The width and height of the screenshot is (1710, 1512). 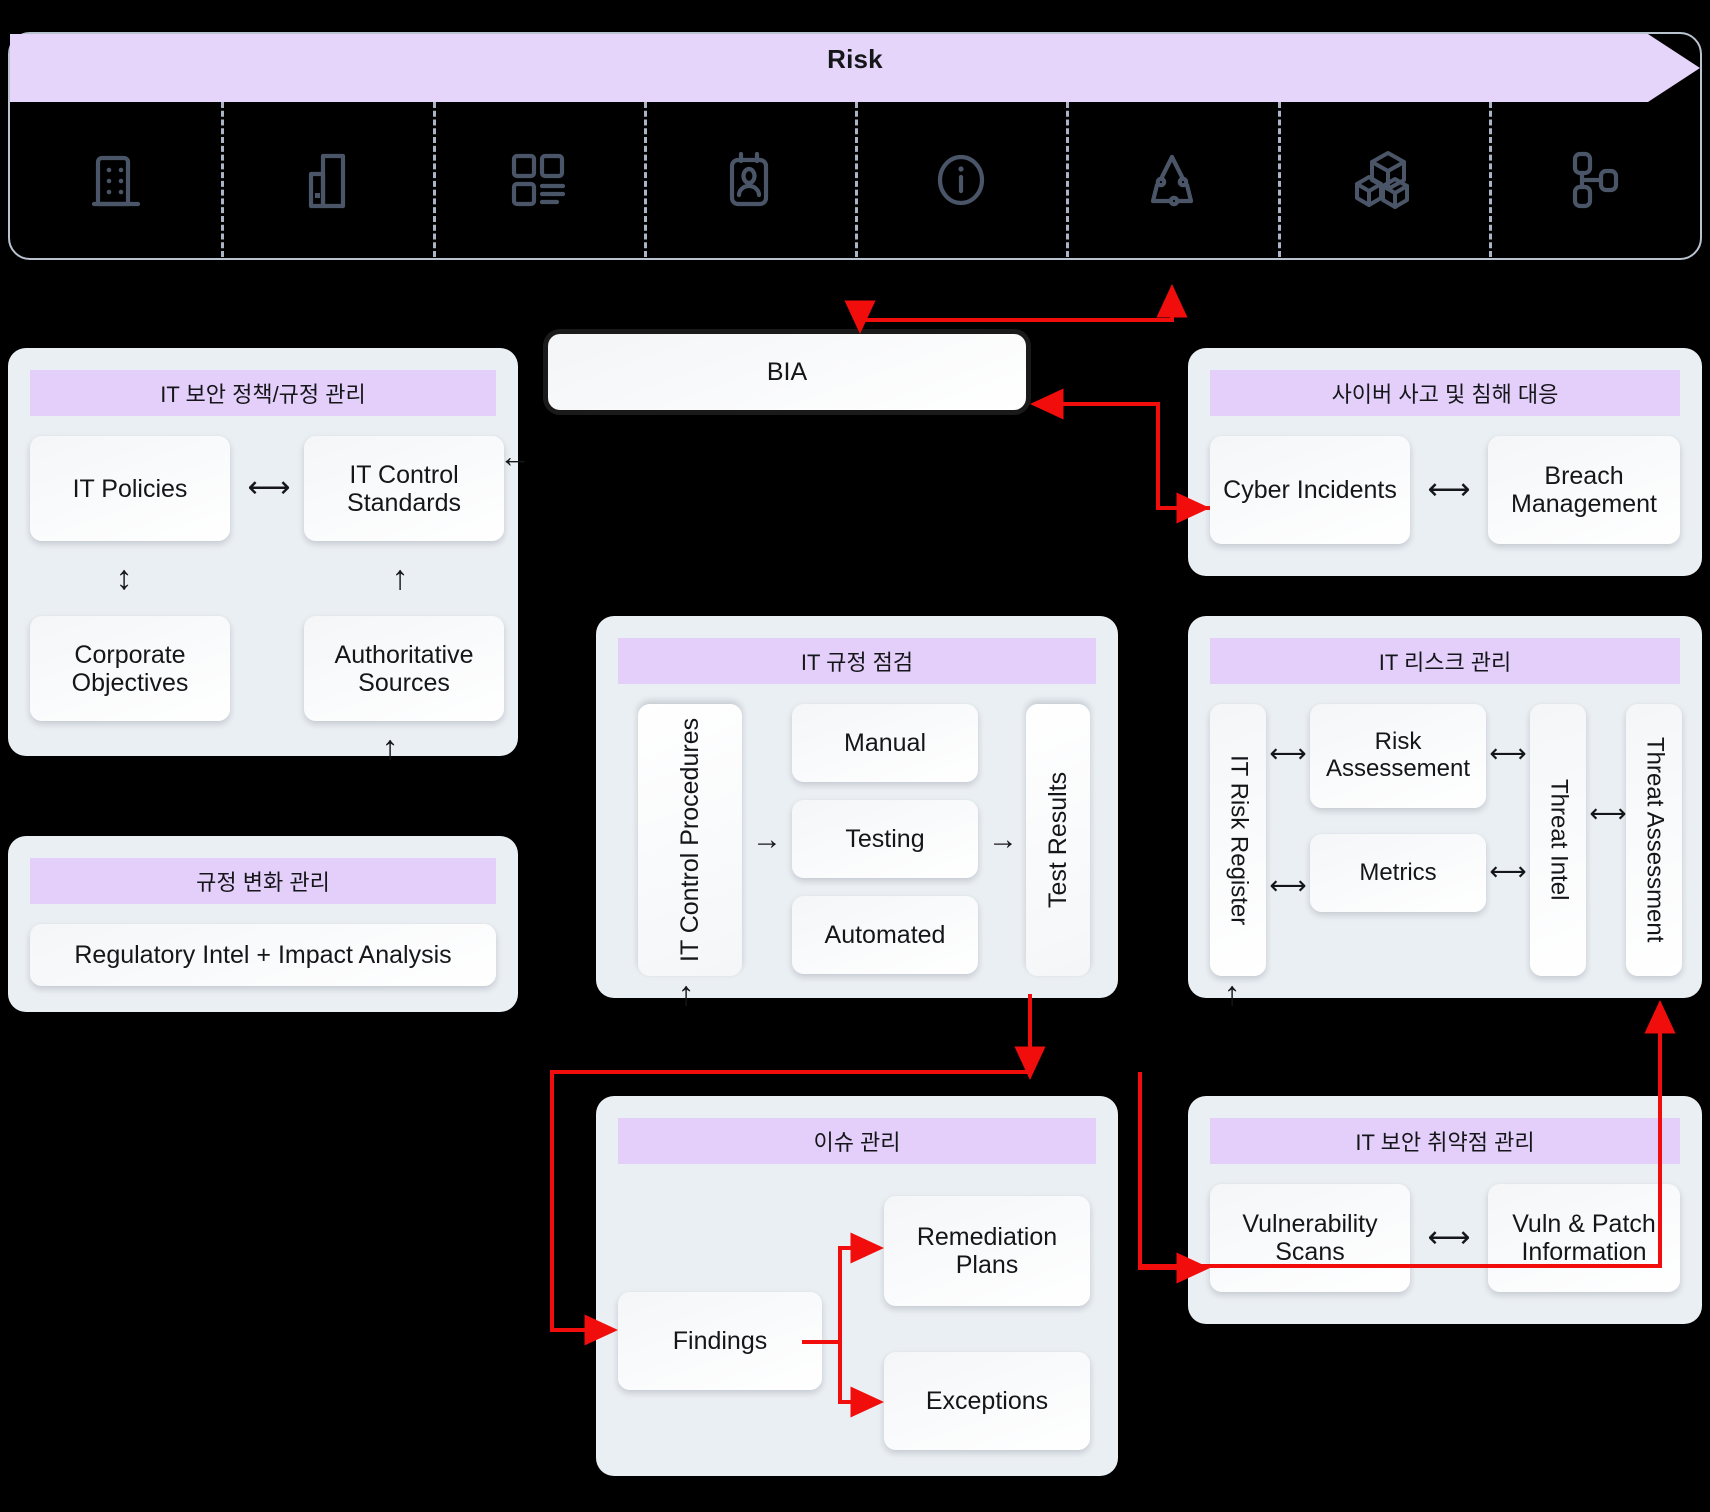 I want to click on dashboard-grid-icon, so click(x=538, y=180).